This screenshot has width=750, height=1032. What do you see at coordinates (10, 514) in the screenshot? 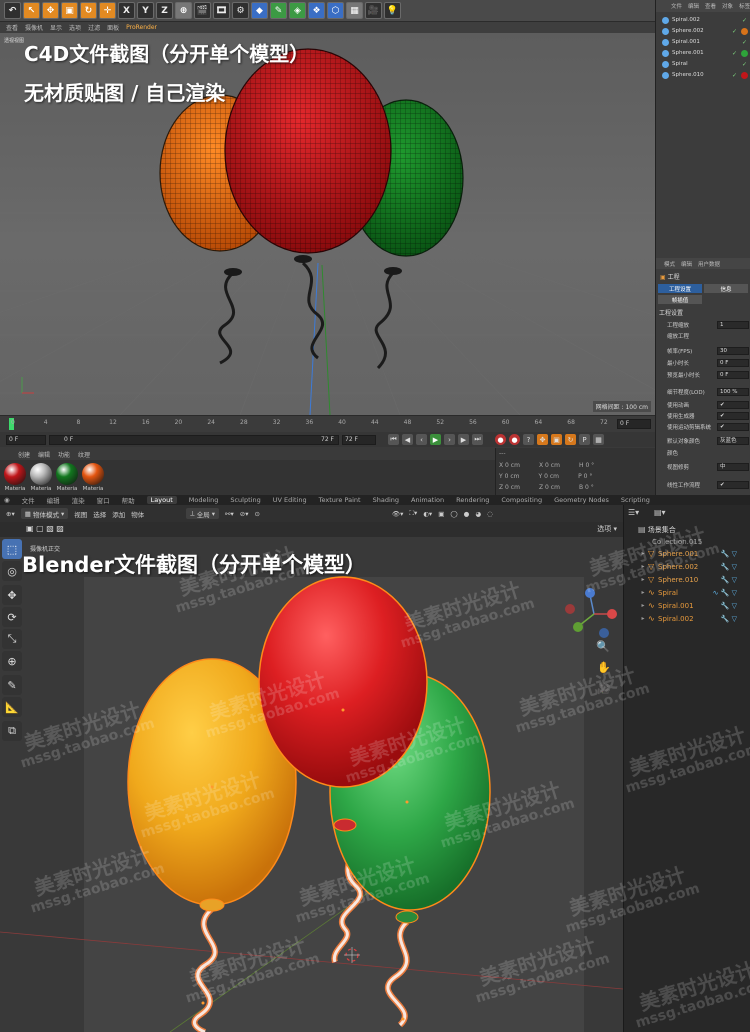
I see `editor-type-icon: ⊕▾` at bounding box center [10, 514].